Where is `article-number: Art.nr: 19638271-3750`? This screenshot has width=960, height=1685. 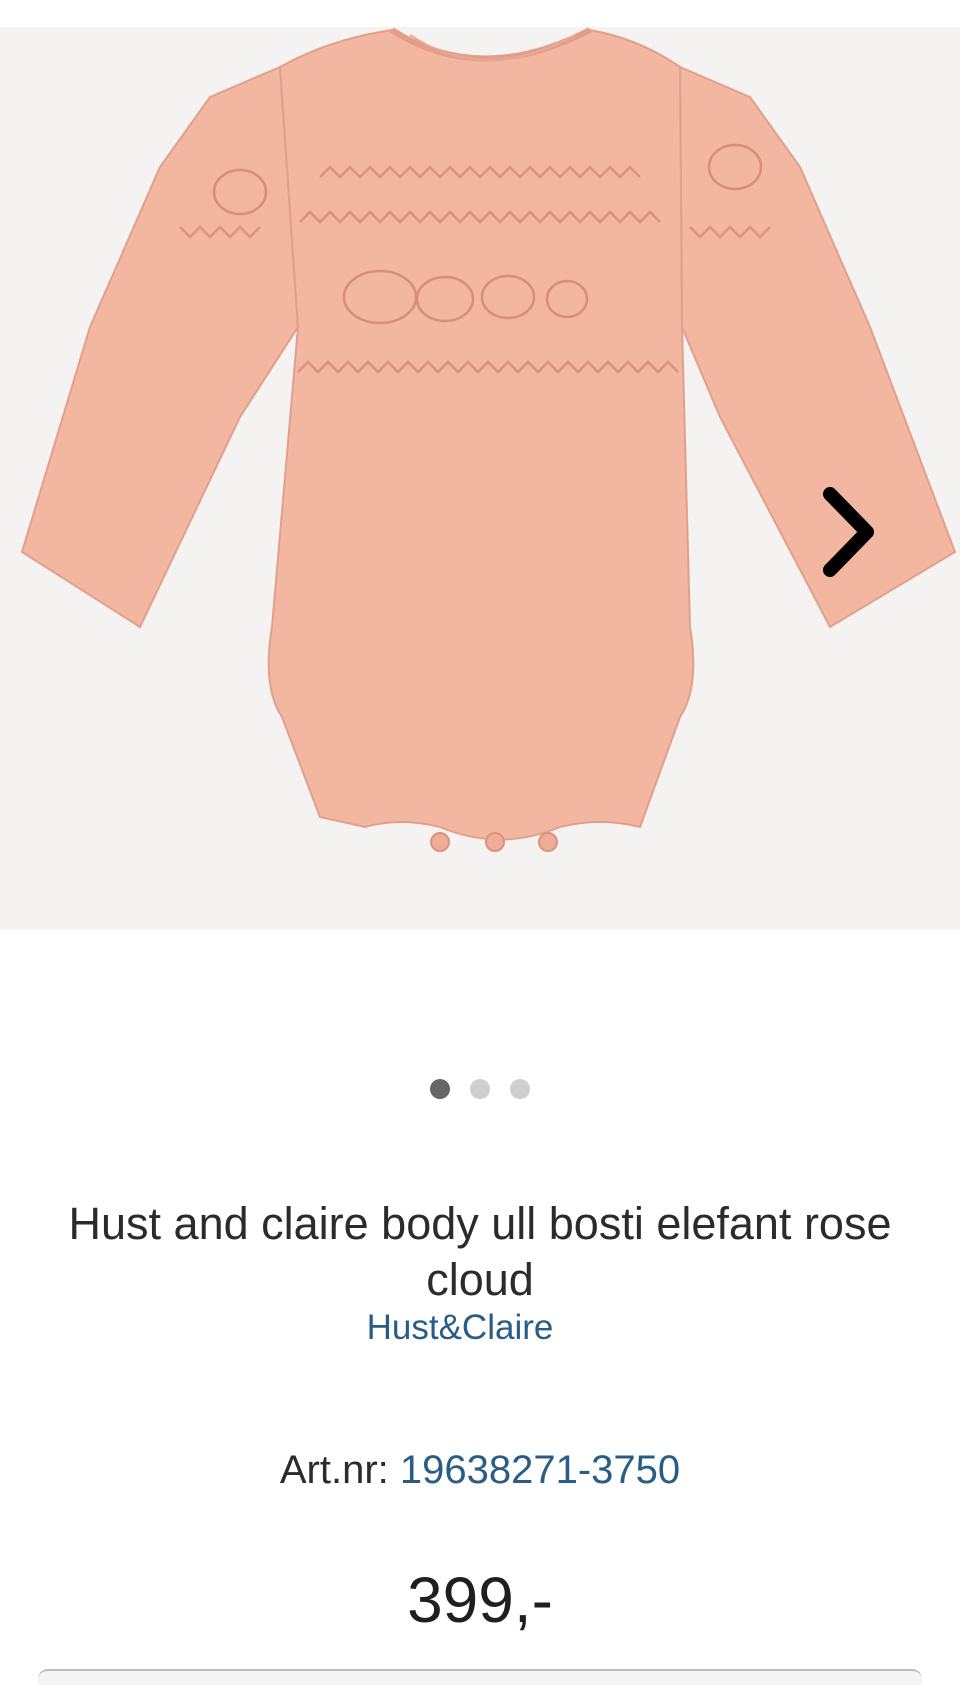 article-number: Art.nr: 19638271-3750 is located at coordinates (480, 1470).